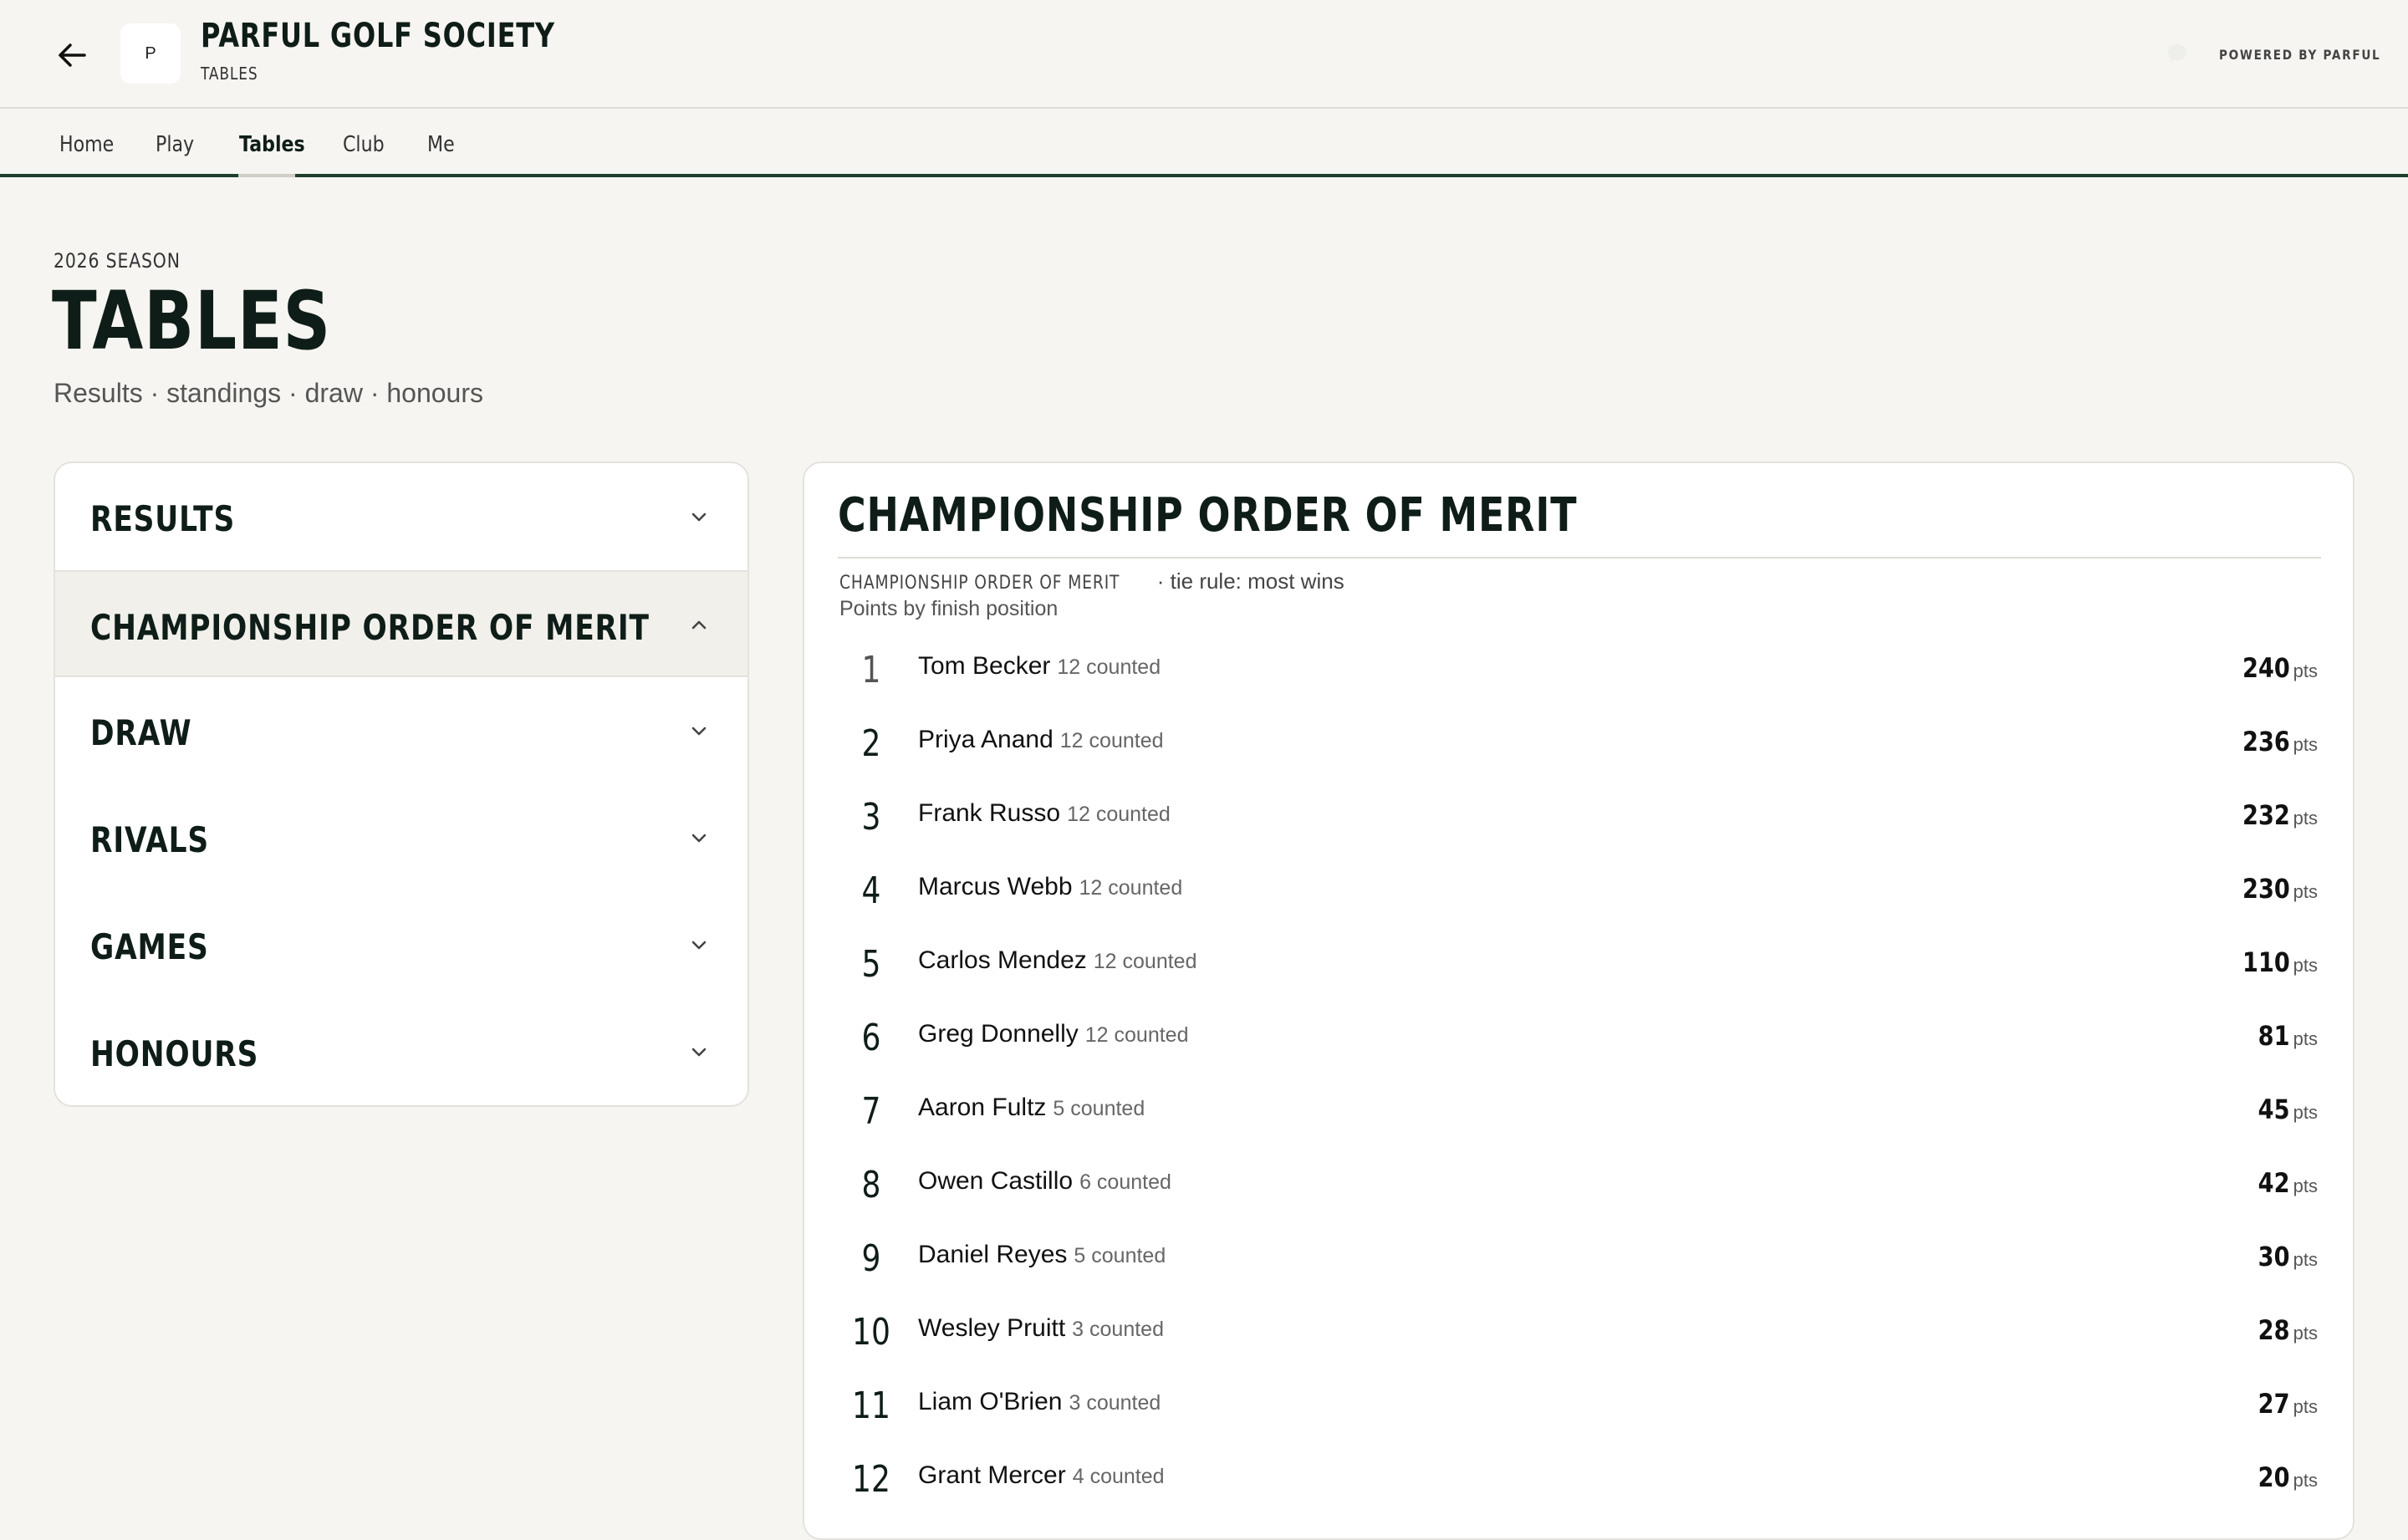  What do you see at coordinates (441, 145) in the screenshot?
I see `tab-me: Me` at bounding box center [441, 145].